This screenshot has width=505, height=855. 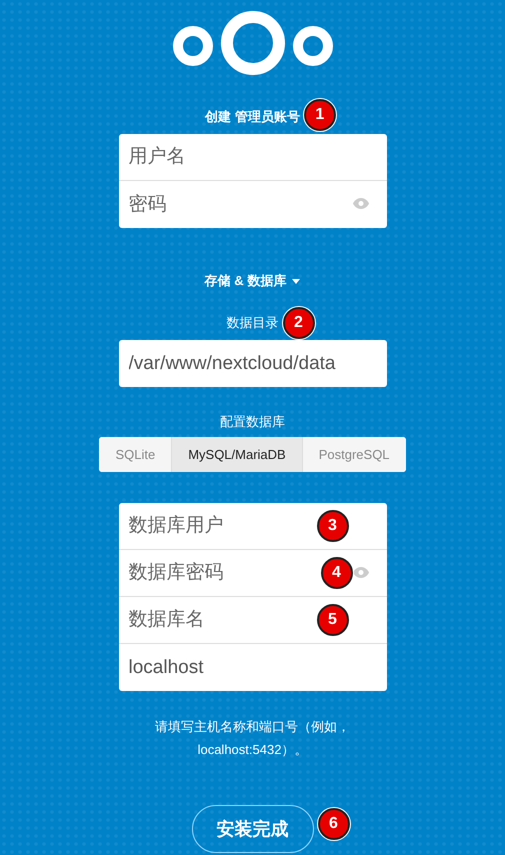 I want to click on number-badge: 1, so click(x=320, y=115).